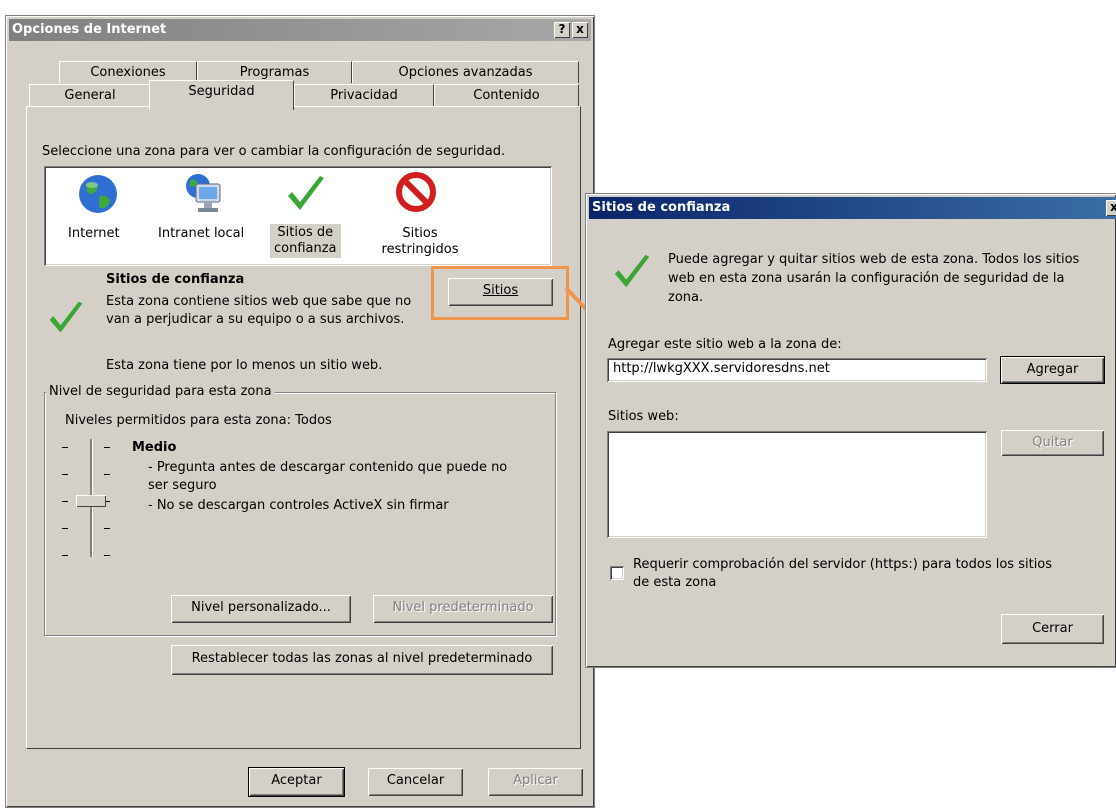  What do you see at coordinates (202, 217) in the screenshot?
I see `zone-intranet: Intranet local` at bounding box center [202, 217].